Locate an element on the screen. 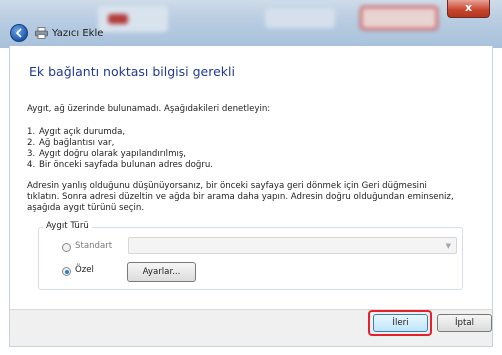  printer-icon is located at coordinates (41, 33).